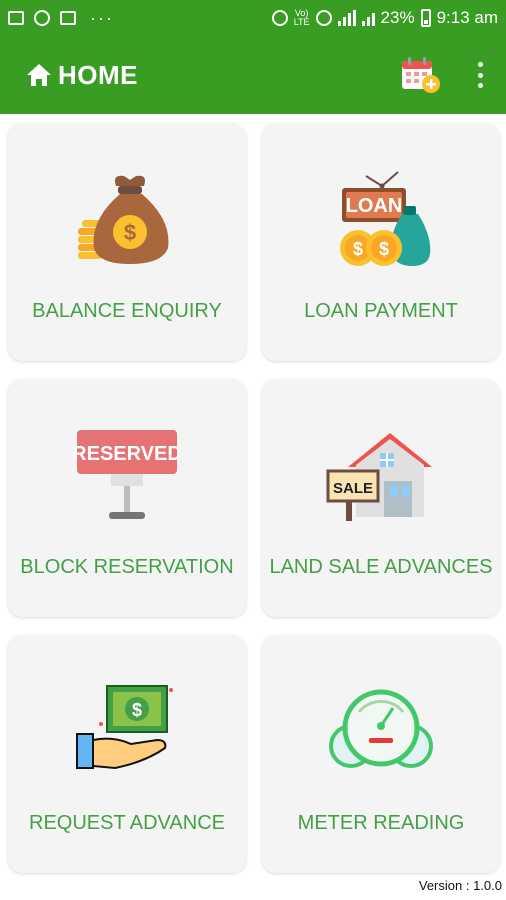 This screenshot has width=506, height=900. I want to click on tile-loan-payment: LOAN $ $ LOAN PAYMENT, so click(381, 242).